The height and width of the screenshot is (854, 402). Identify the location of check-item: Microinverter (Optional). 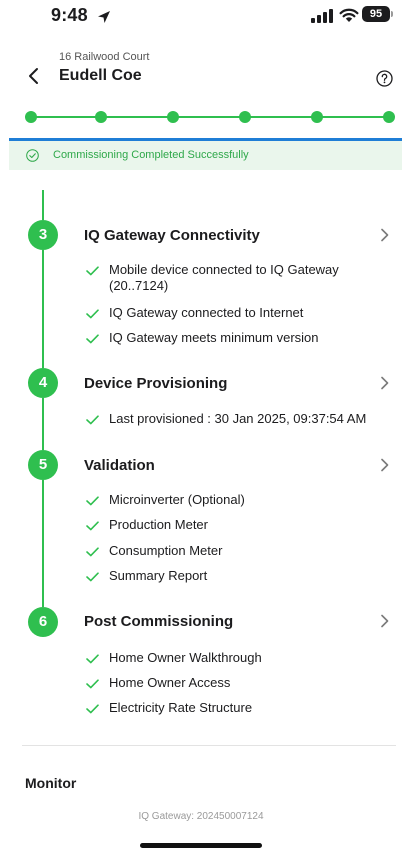
(165, 500).